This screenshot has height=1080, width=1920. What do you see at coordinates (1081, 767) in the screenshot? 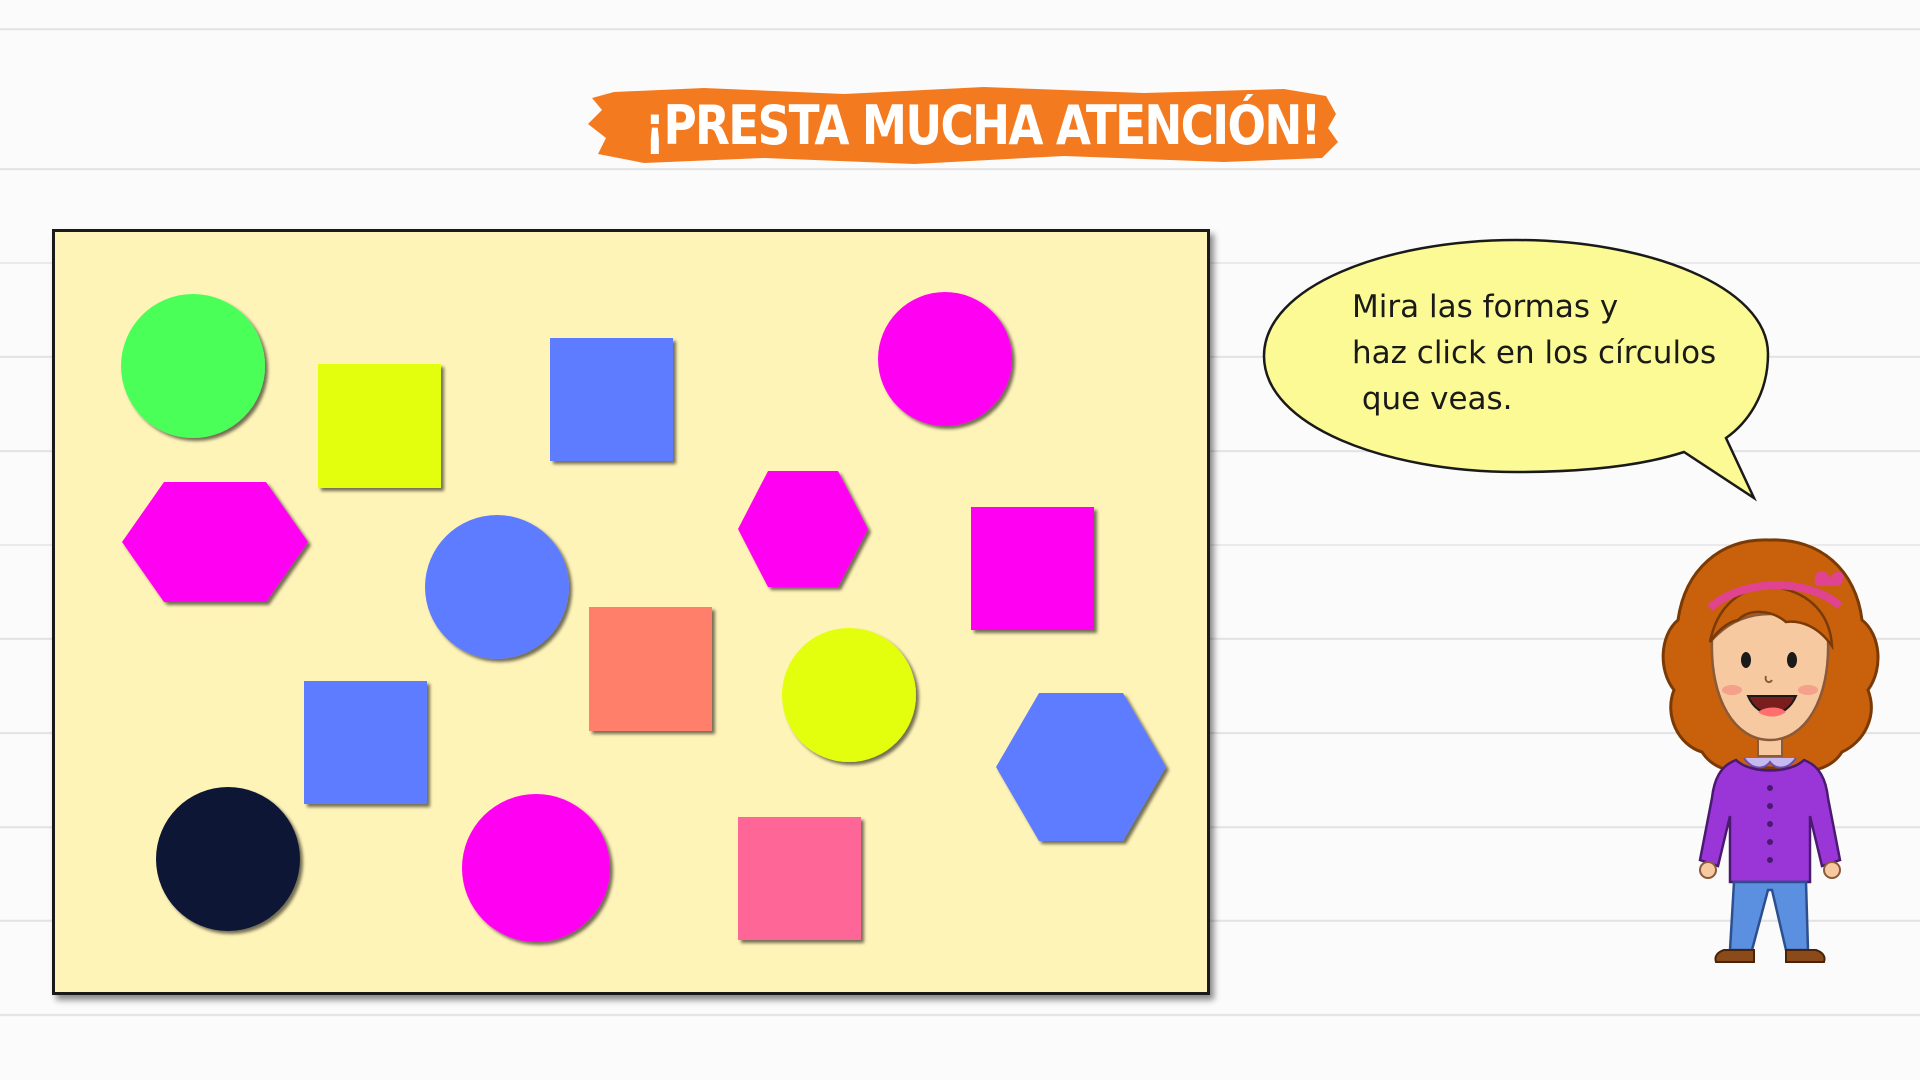
I see `hexagon-blue` at bounding box center [1081, 767].